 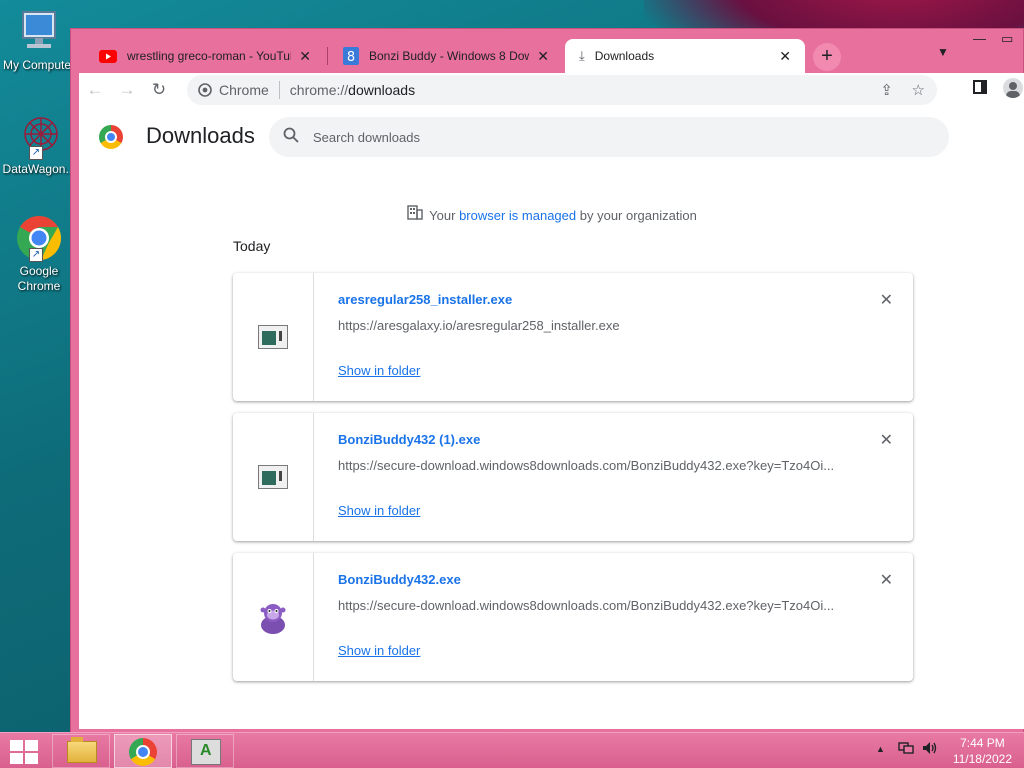 What do you see at coordinates (980, 87) in the screenshot?
I see `side-panel-icon` at bounding box center [980, 87].